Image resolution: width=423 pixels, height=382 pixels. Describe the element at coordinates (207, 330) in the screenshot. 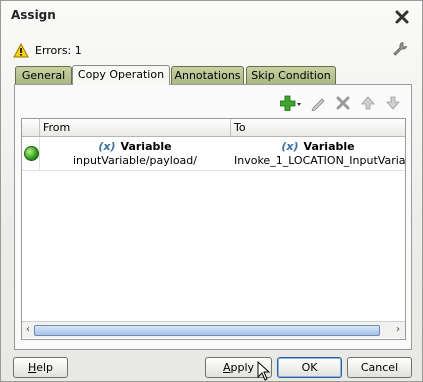

I see `scrollbar-thumb` at that location.